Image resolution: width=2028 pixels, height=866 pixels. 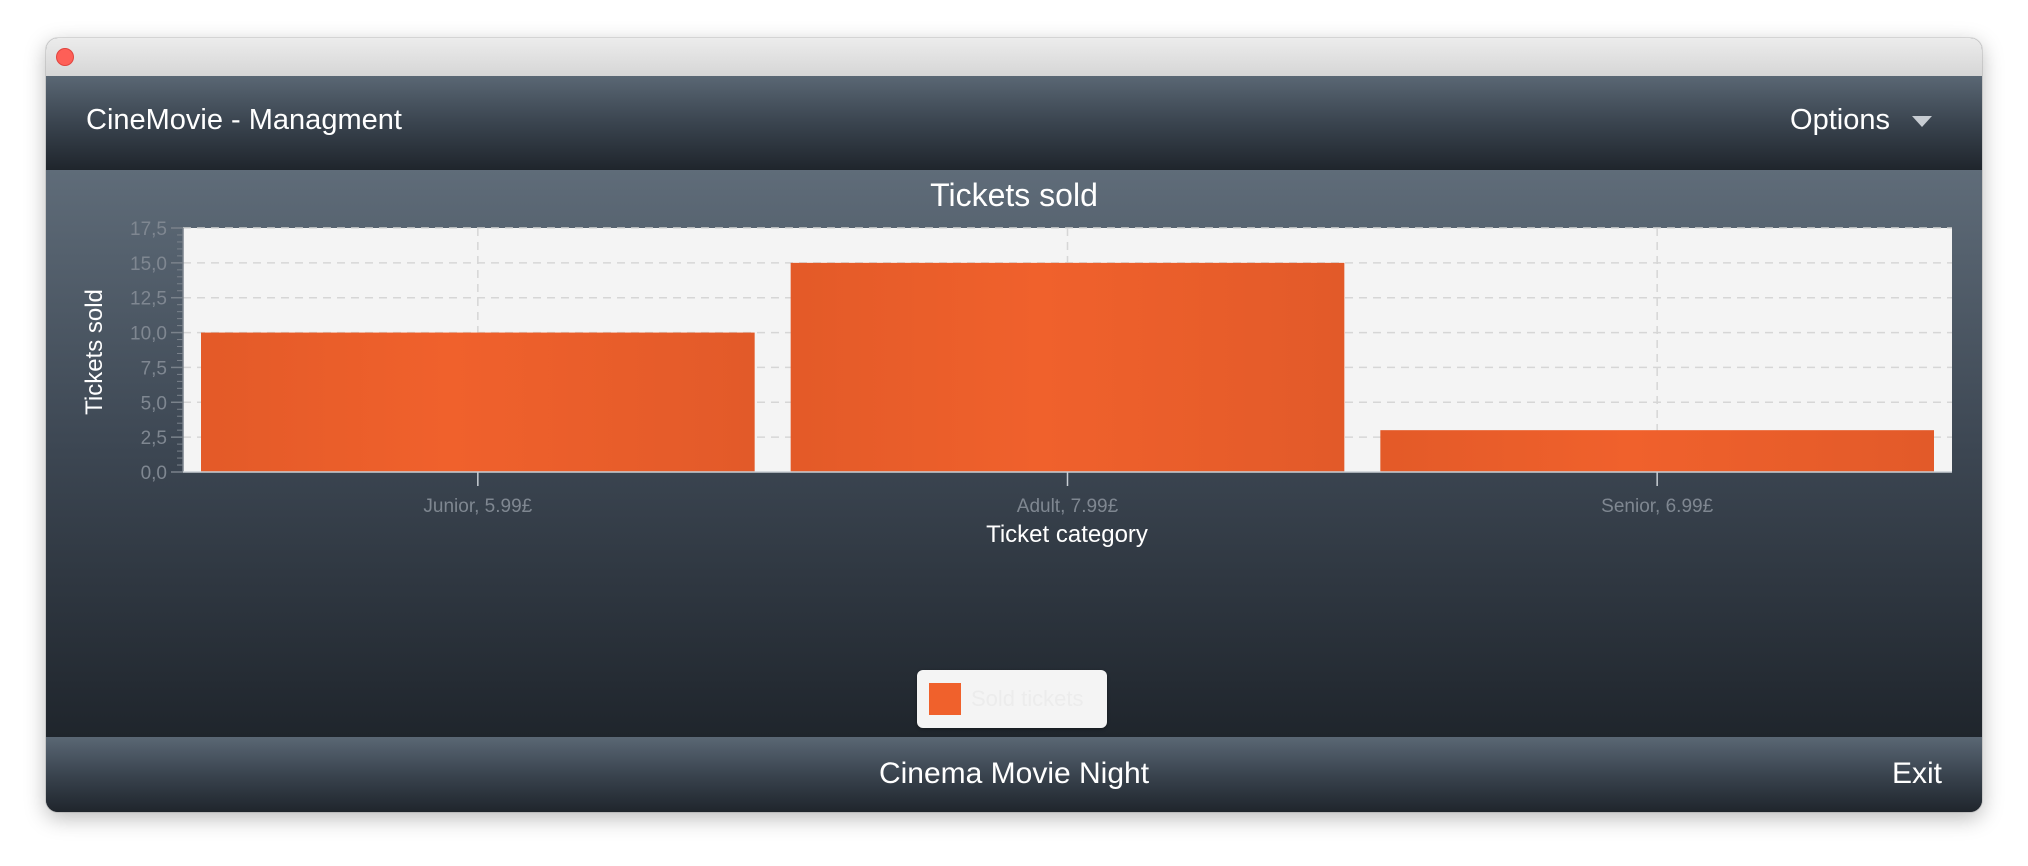 I want to click on window-close-button, so click(x=65, y=57).